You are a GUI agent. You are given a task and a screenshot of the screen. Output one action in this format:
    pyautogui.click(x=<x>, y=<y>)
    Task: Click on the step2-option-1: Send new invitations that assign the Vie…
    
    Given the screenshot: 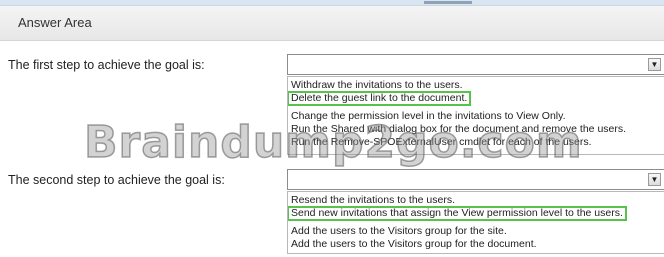 What is the action you would take?
    pyautogui.click(x=457, y=213)
    